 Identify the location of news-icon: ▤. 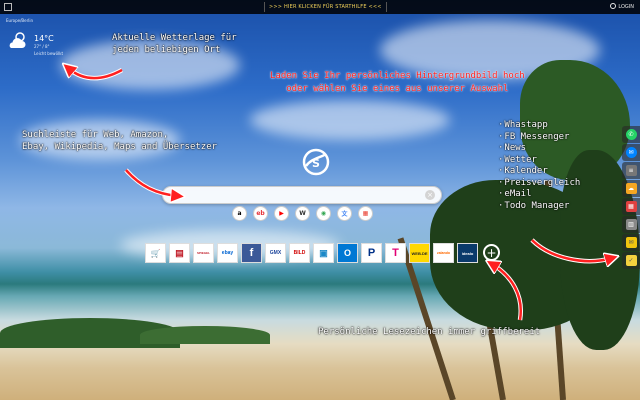
(179, 252).